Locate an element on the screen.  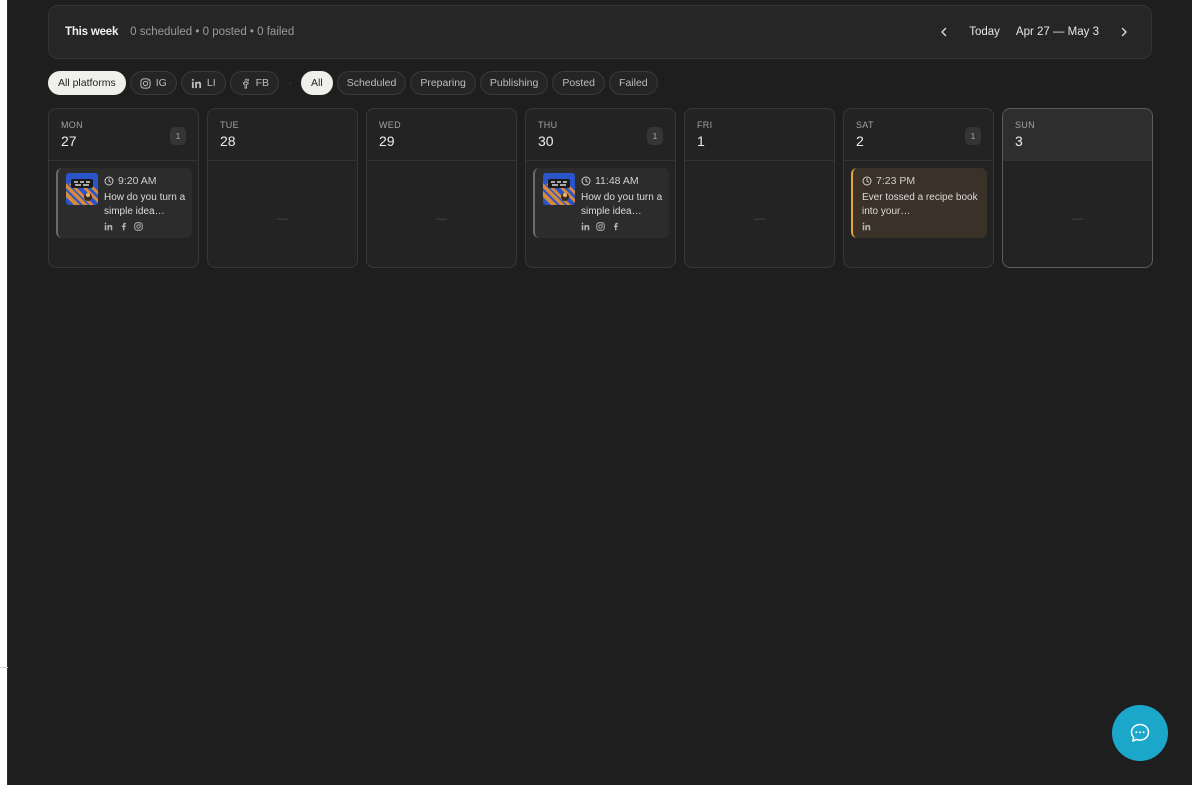
filter-status-posted: Posted is located at coordinates (579, 83).